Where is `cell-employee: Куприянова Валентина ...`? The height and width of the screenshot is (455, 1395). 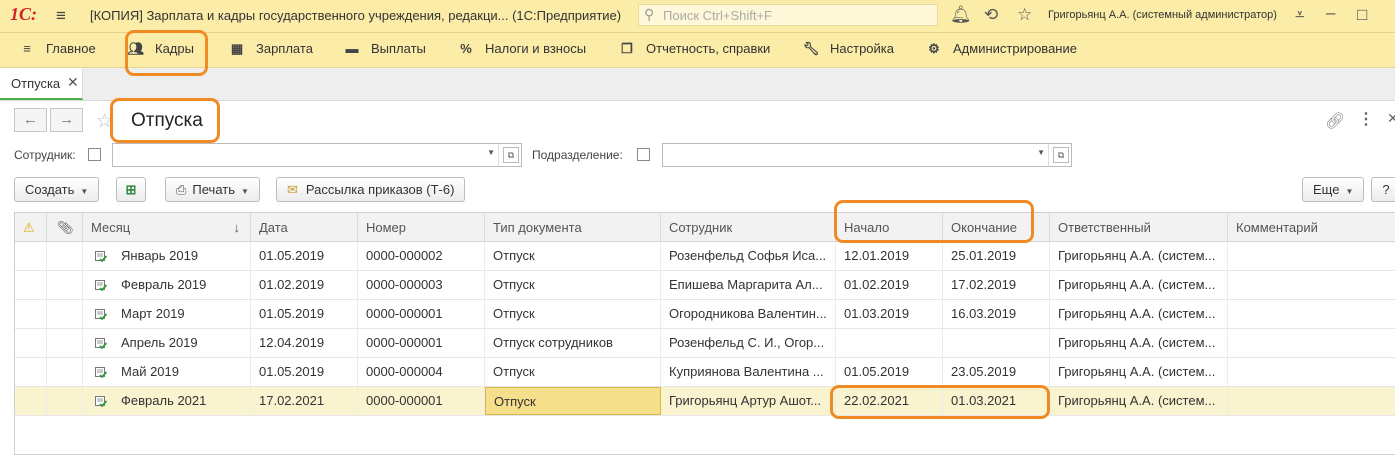 cell-employee: Куприянова Валентина ... is located at coordinates (748, 372).